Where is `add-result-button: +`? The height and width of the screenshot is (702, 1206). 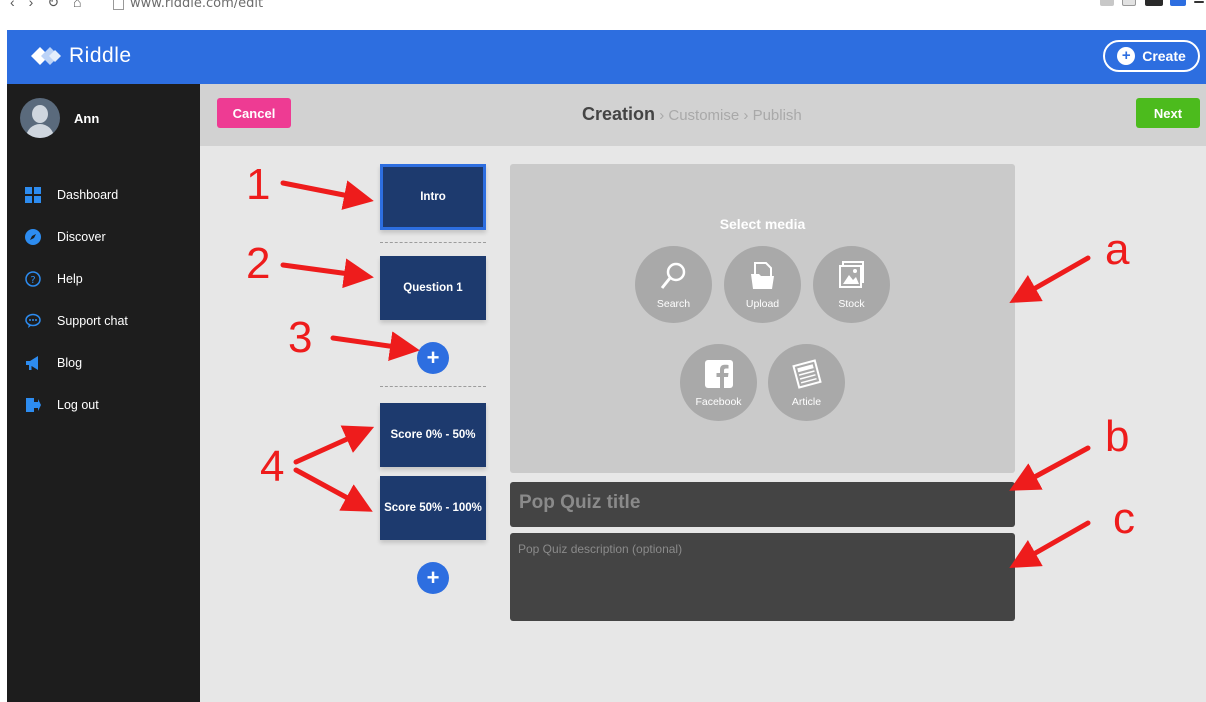
add-result-button: + is located at coordinates (433, 578).